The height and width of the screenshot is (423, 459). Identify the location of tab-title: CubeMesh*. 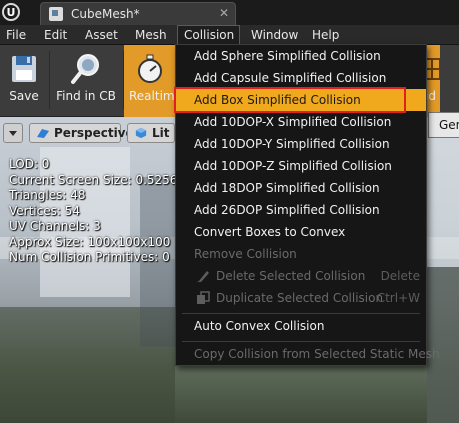
(105, 14).